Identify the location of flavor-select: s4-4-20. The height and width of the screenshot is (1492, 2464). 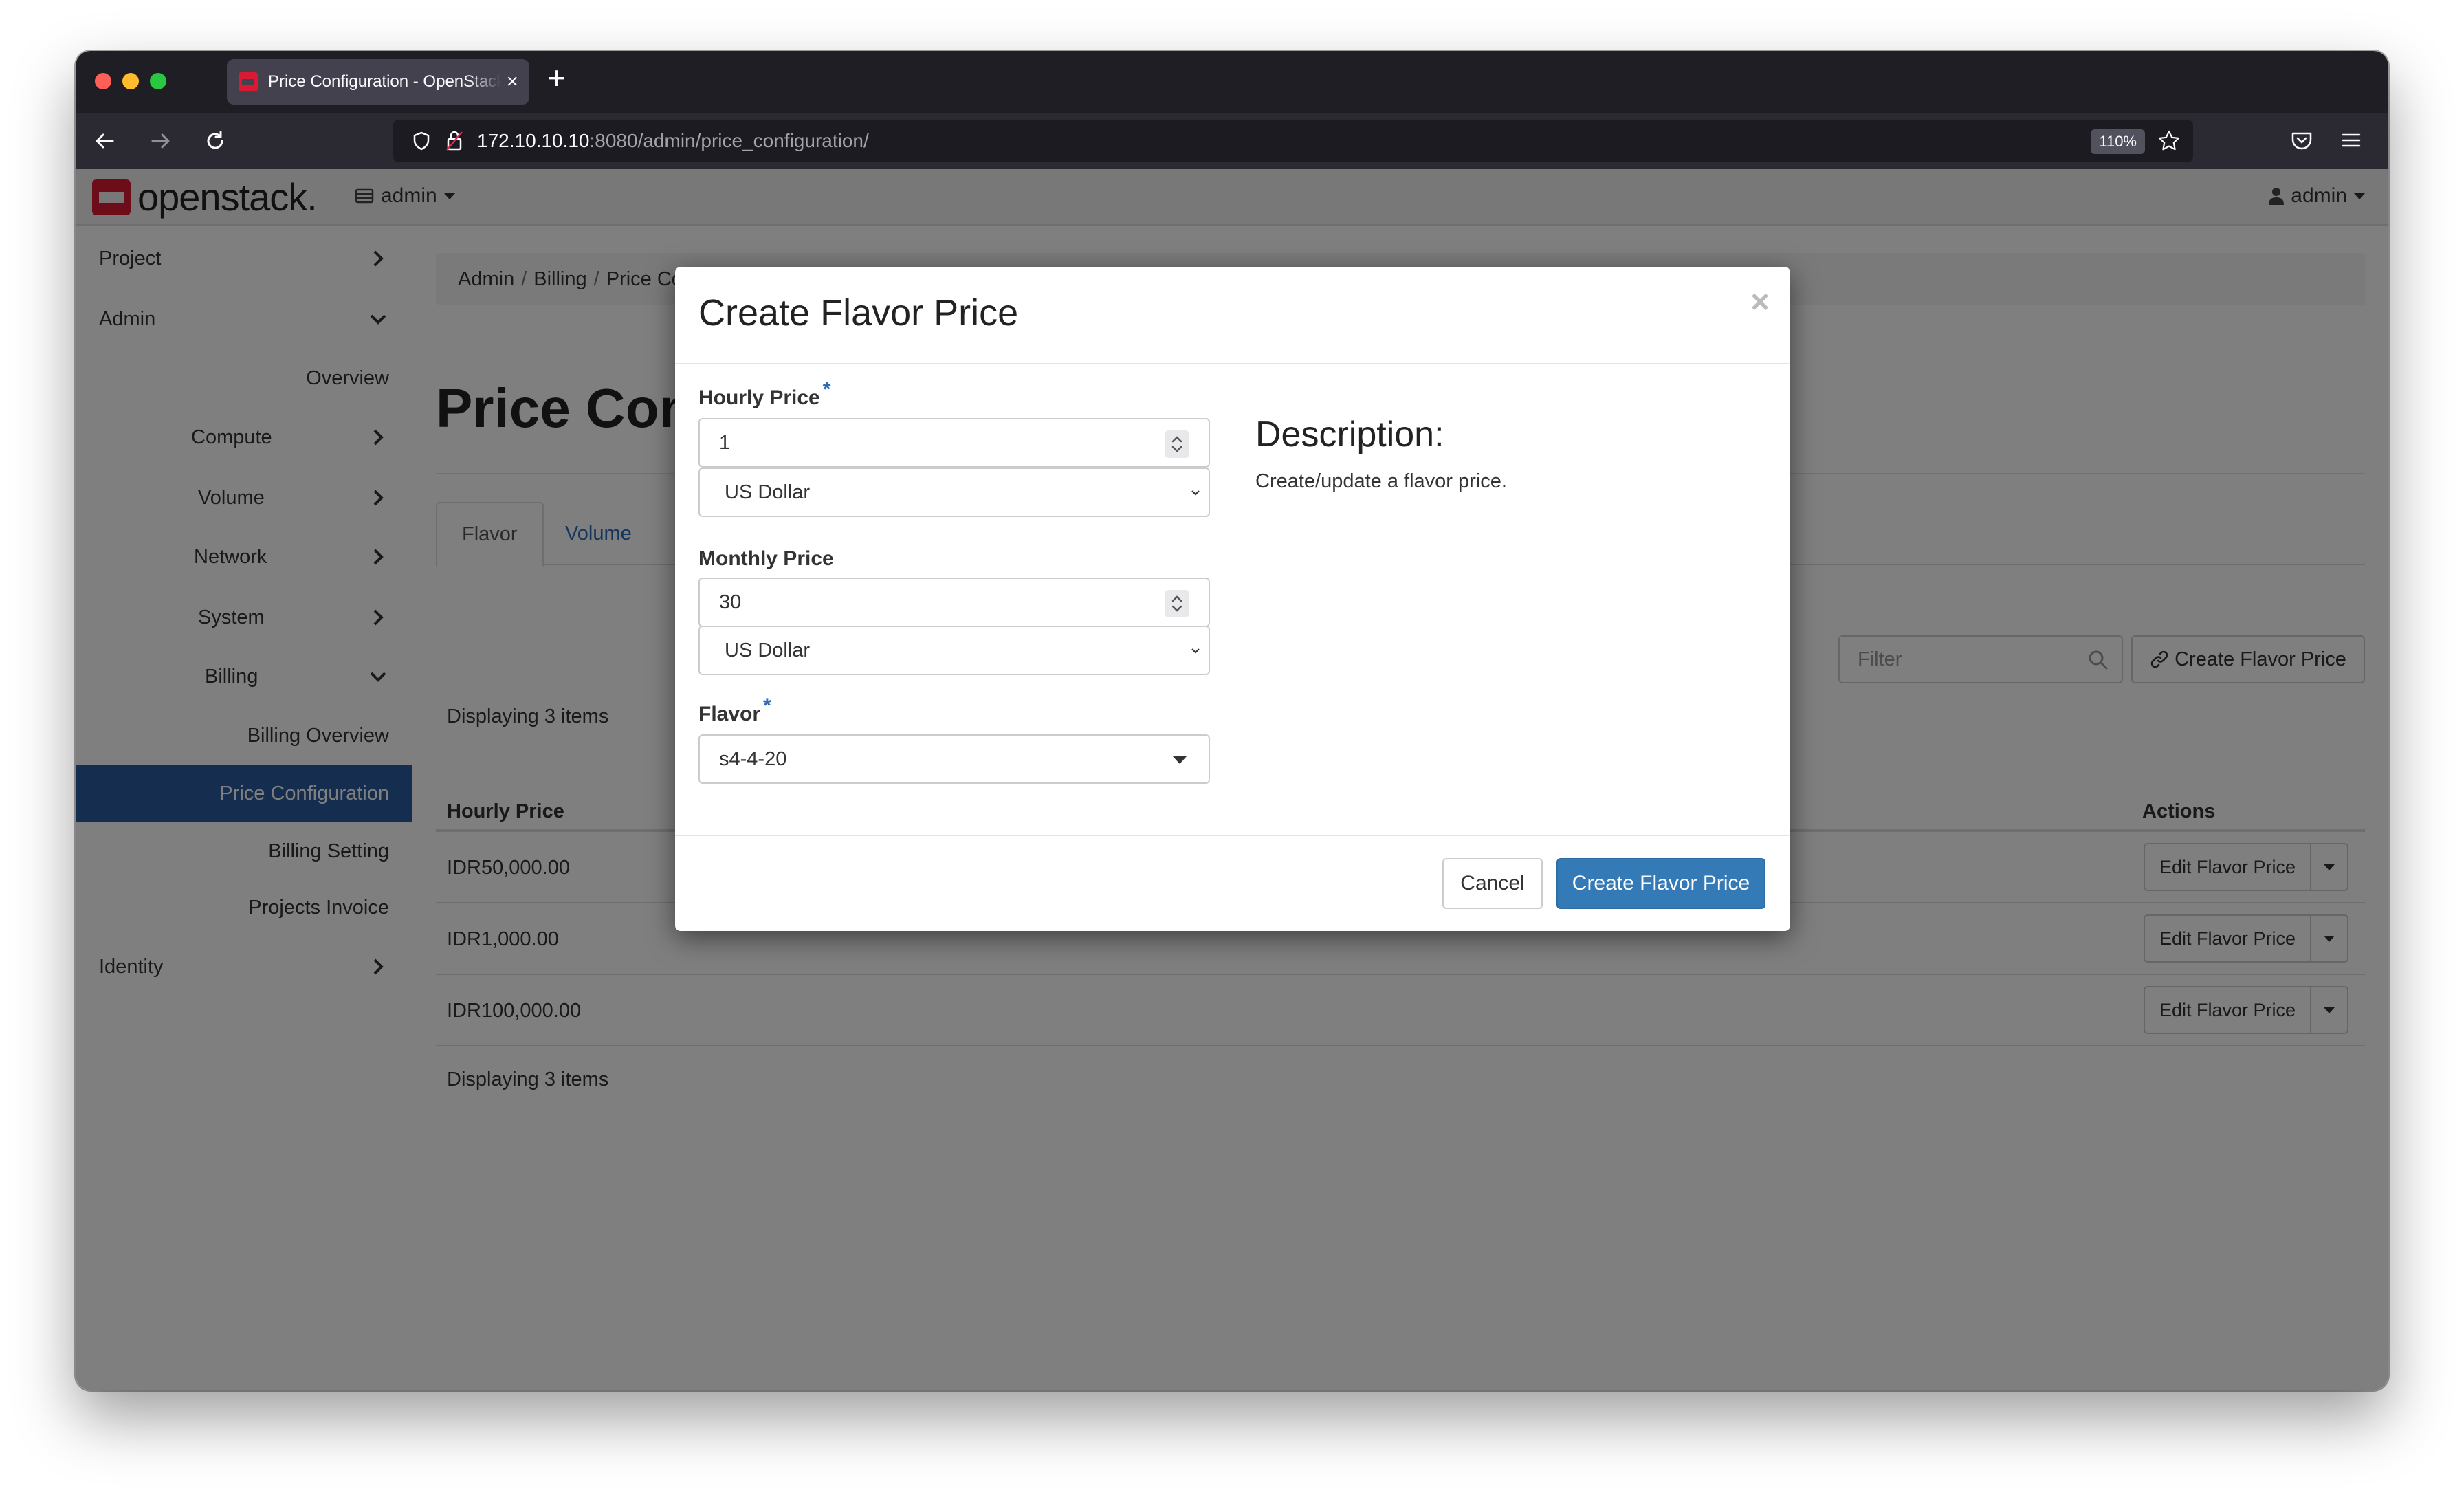
(954, 759).